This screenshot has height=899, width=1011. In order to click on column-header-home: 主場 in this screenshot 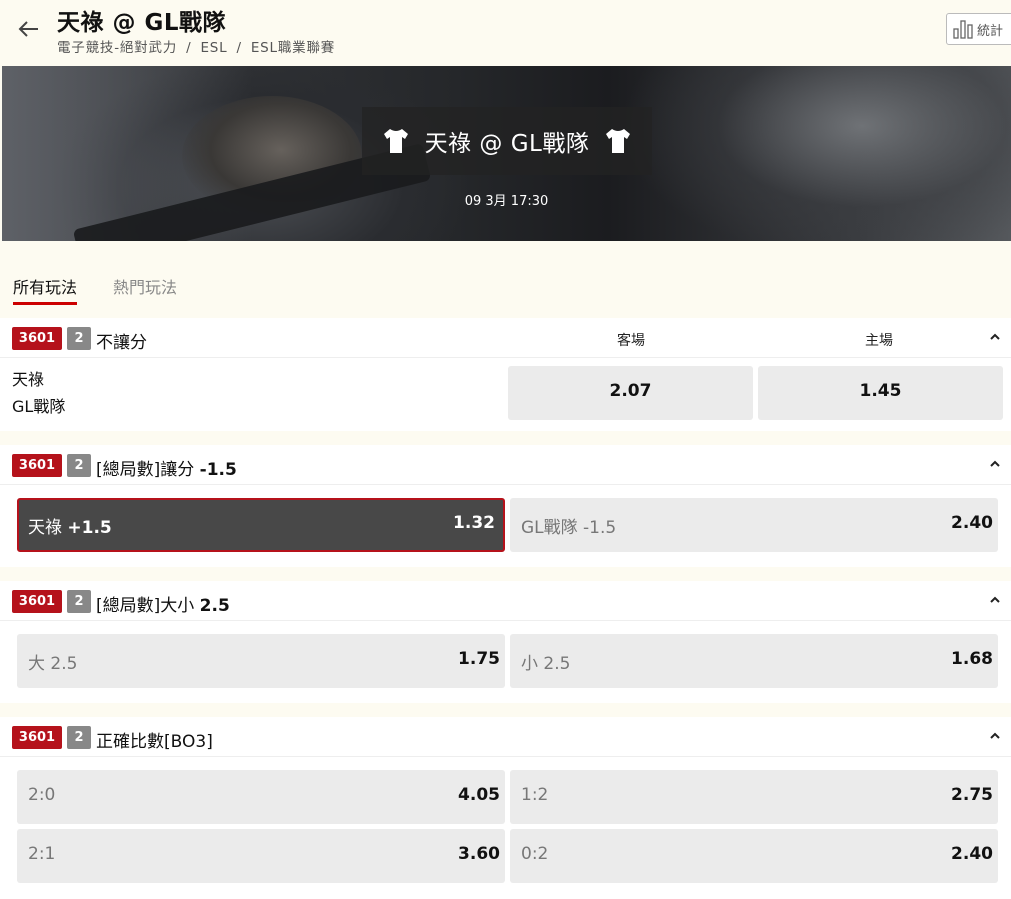, I will do `click(879, 341)`.